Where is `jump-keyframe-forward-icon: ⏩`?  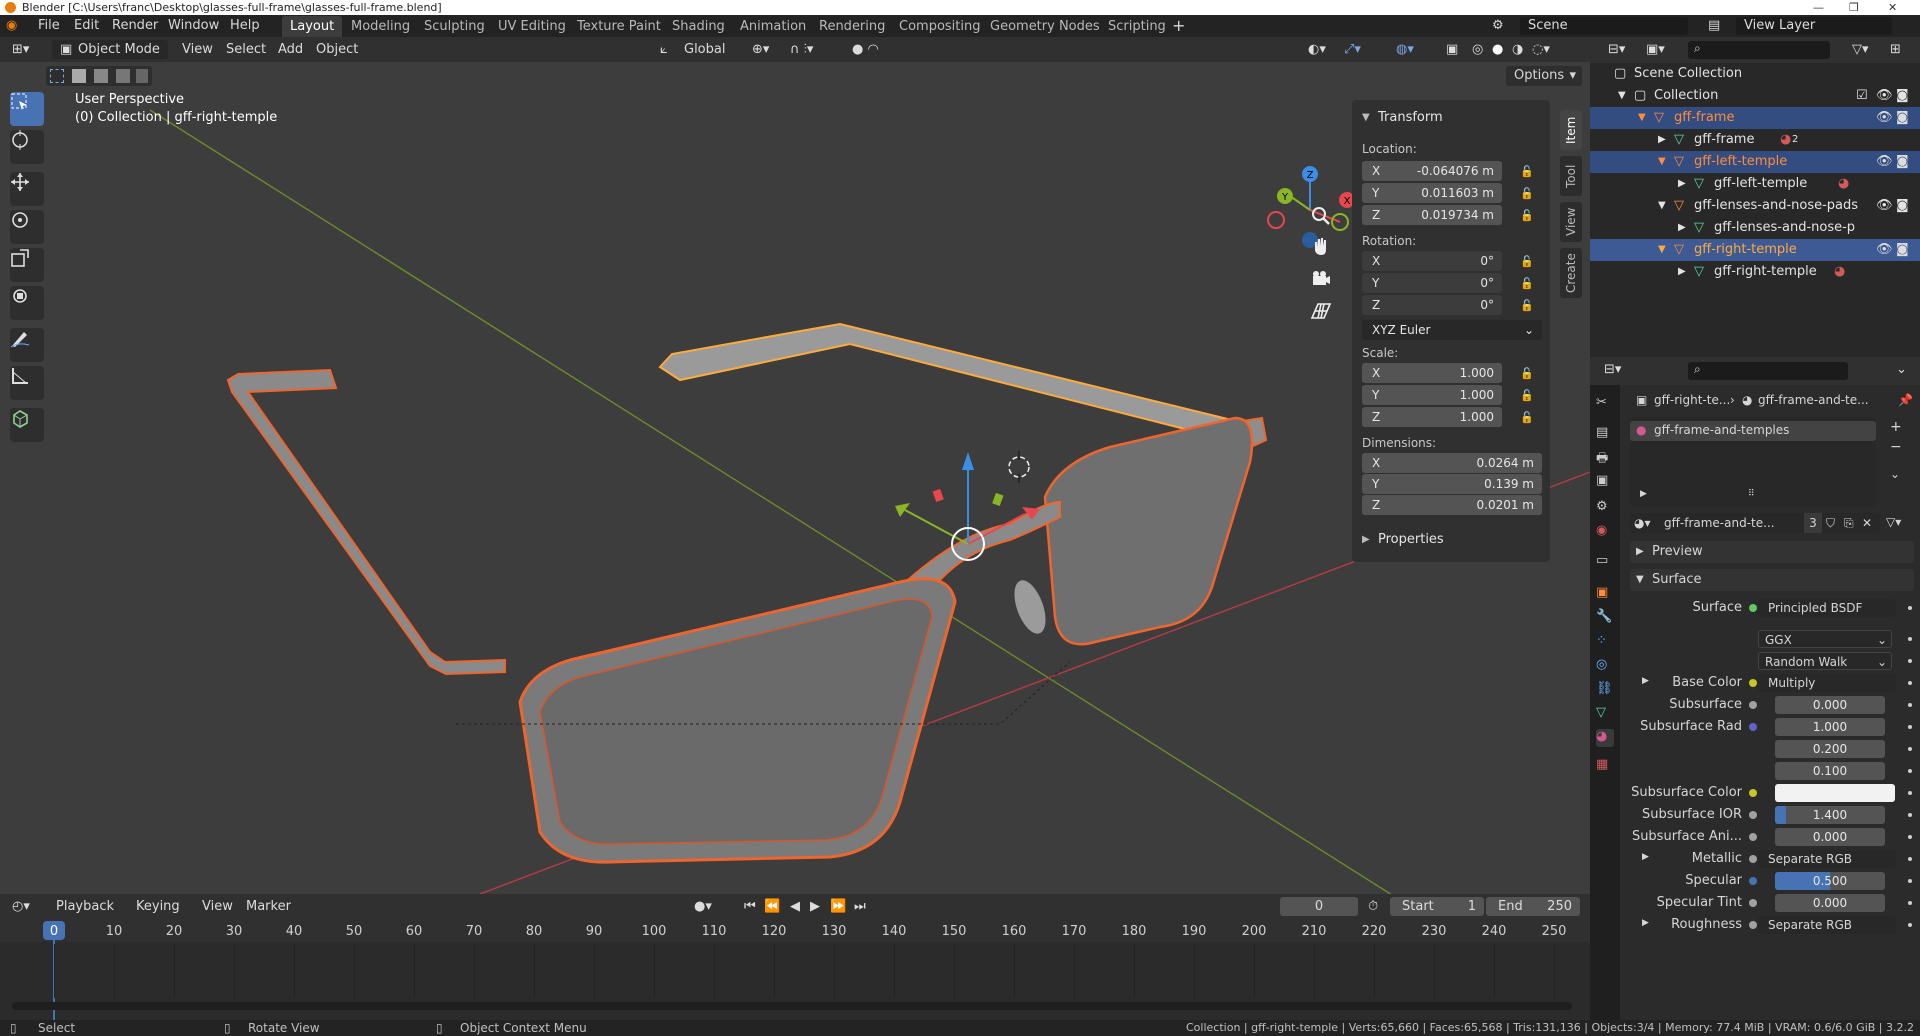
jump-keyframe-forward-icon: ⏩ is located at coordinates (838, 906).